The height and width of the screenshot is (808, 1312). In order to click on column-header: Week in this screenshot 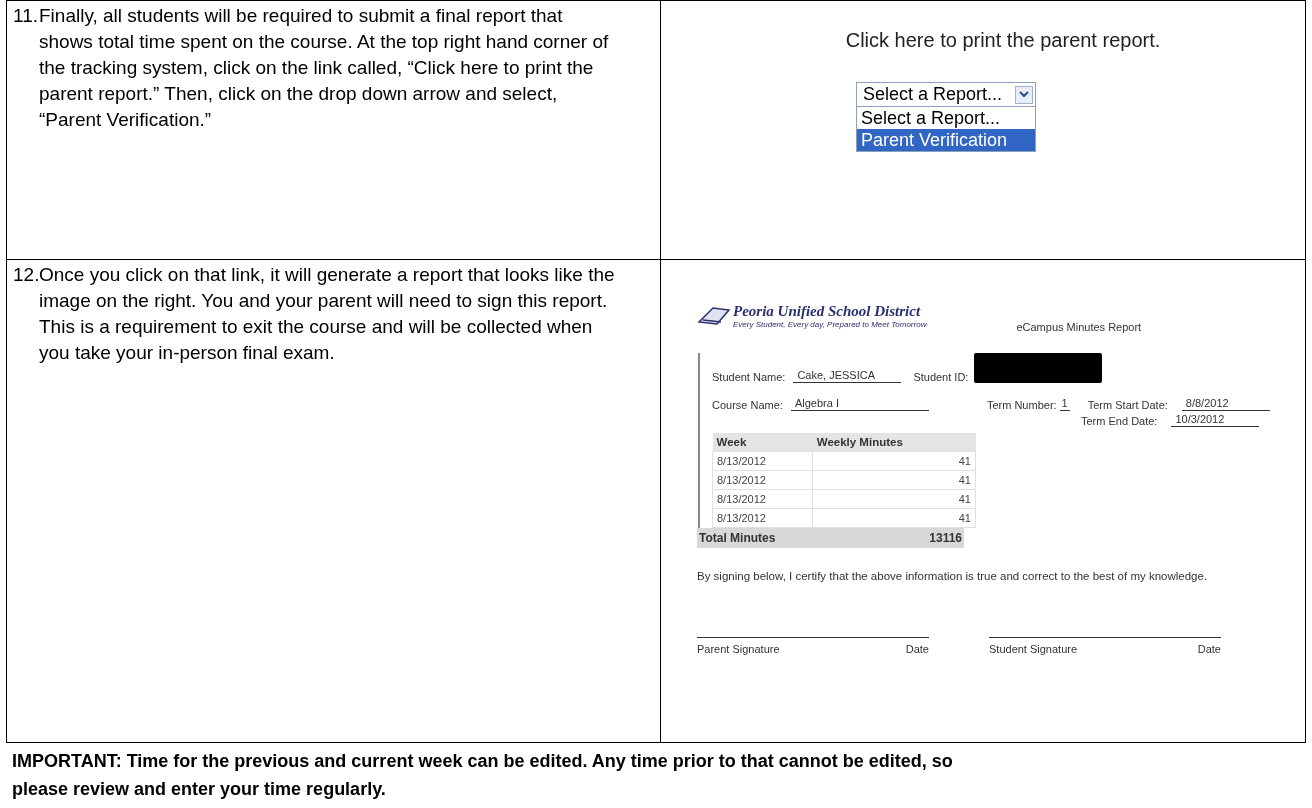, I will do `click(762, 442)`.